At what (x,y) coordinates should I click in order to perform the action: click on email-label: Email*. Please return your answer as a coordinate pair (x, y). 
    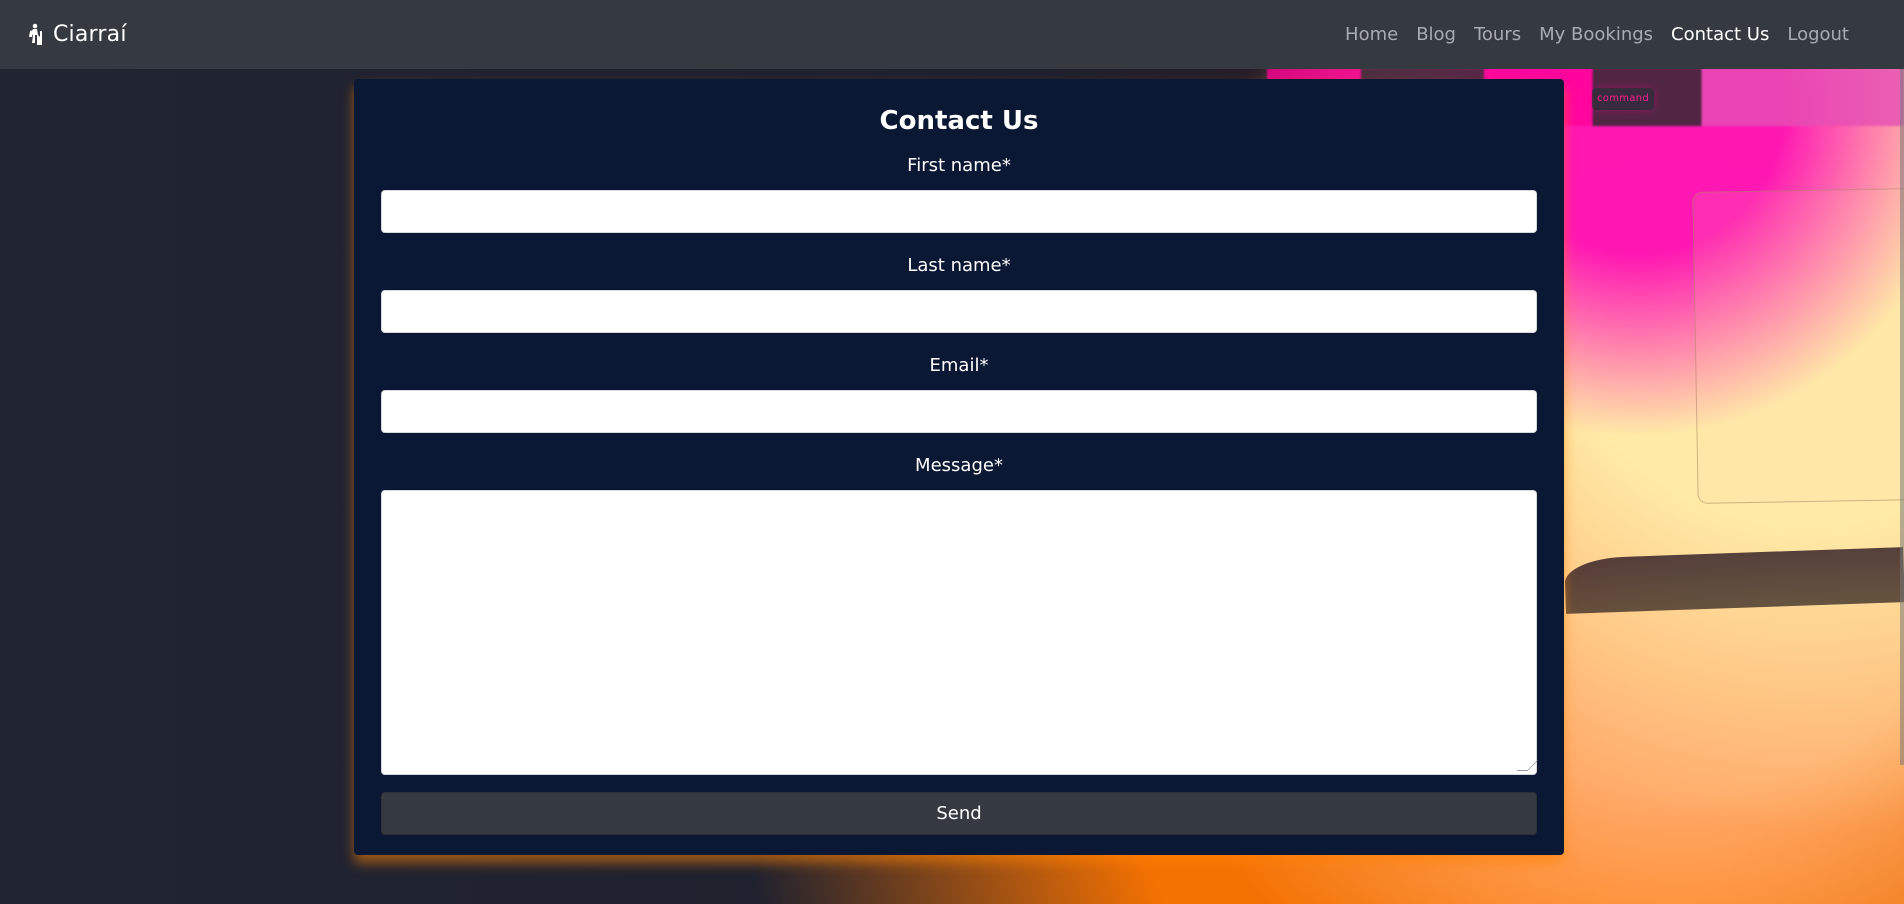
    Looking at the image, I should click on (959, 365).